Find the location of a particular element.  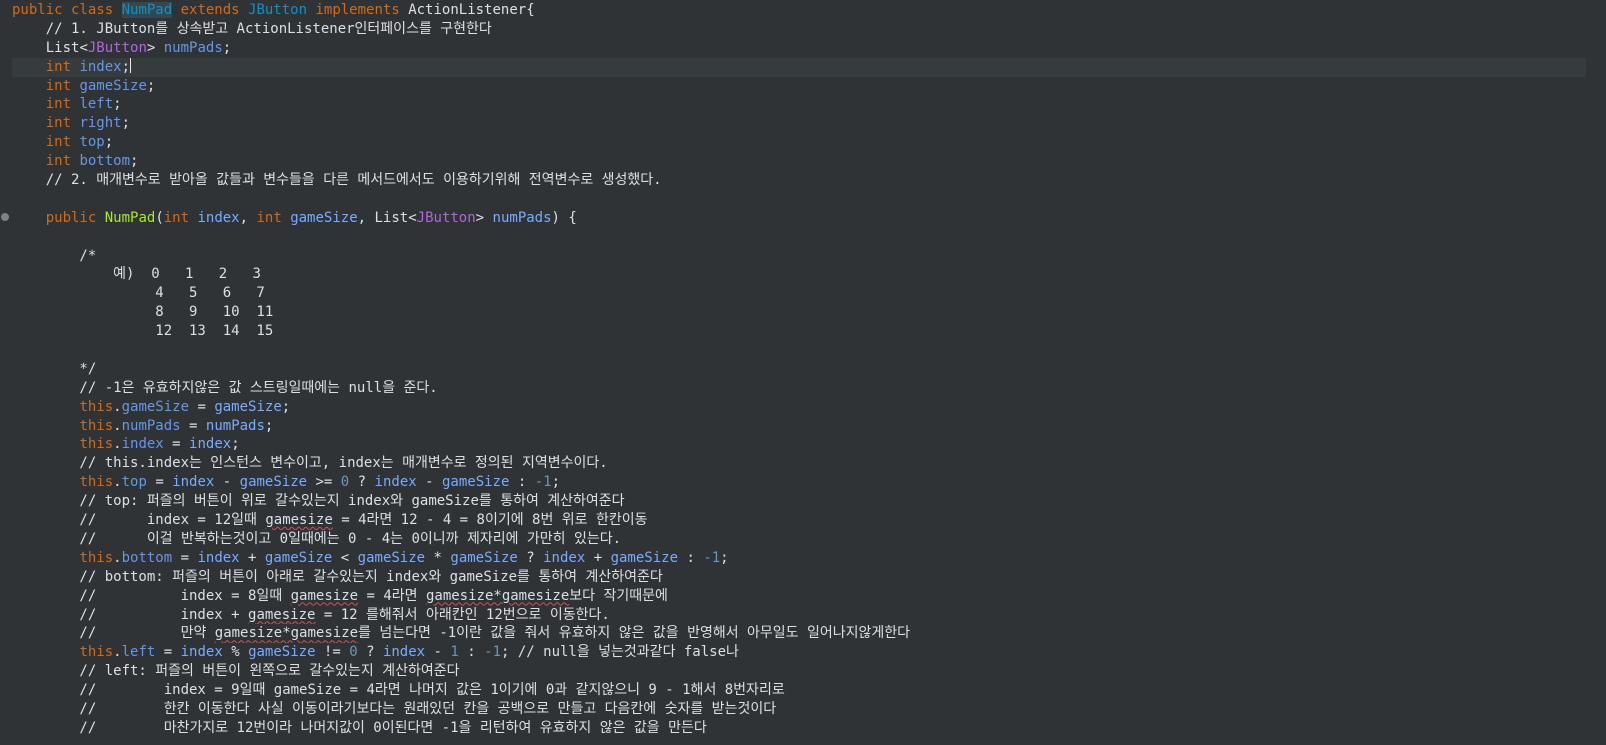

code-line: this.gameSize = gameSize; is located at coordinates (799, 407).